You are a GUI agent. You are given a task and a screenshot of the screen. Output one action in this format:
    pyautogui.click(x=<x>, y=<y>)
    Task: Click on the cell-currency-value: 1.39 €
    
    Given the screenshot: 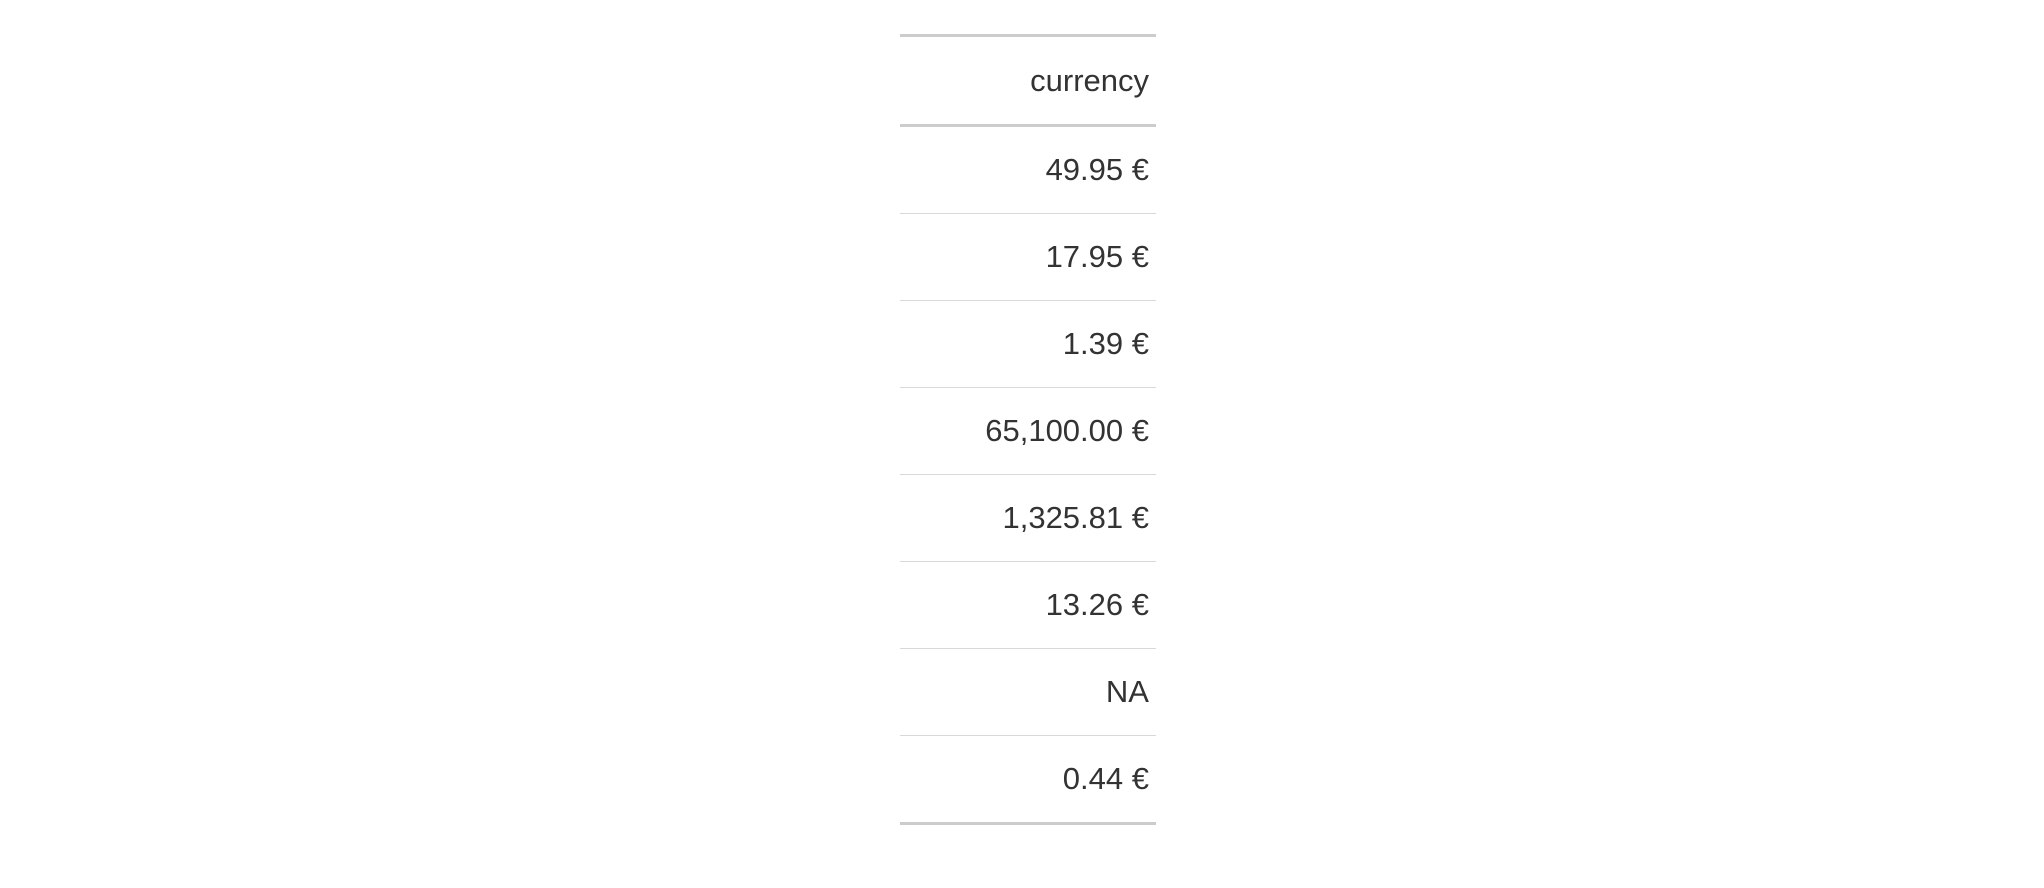 What is the action you would take?
    pyautogui.click(x=1028, y=344)
    